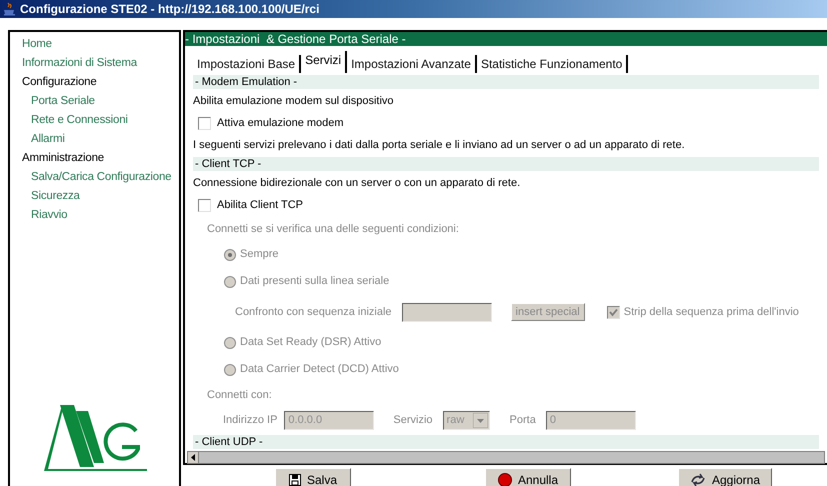 The width and height of the screenshot is (827, 486). I want to click on tab: Impostazioni Base, so click(247, 64).